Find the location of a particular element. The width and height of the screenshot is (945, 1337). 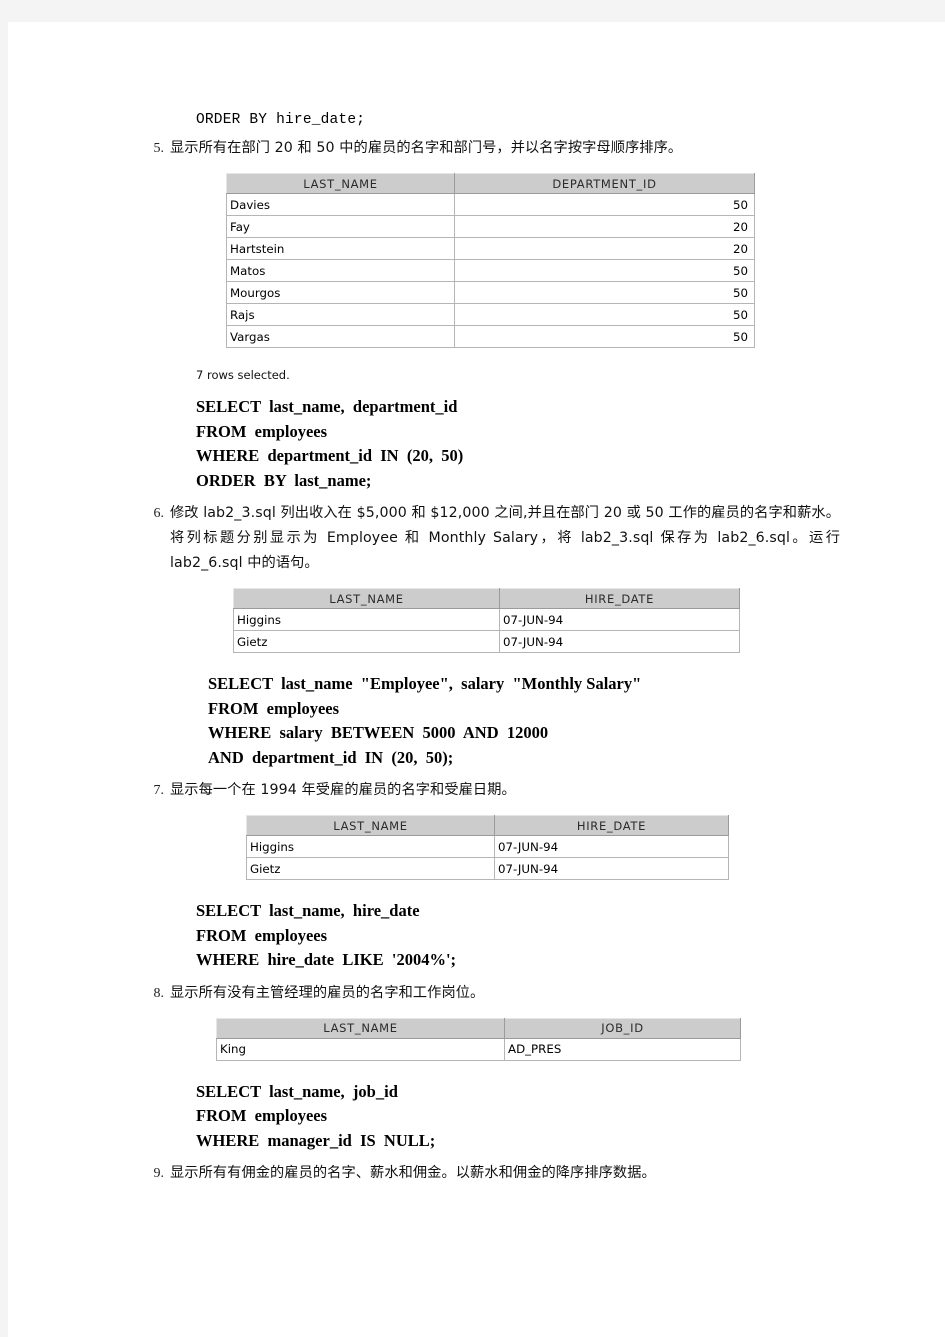

code-line-order-by: ORDER BY hire_date; is located at coordinates (281, 120).